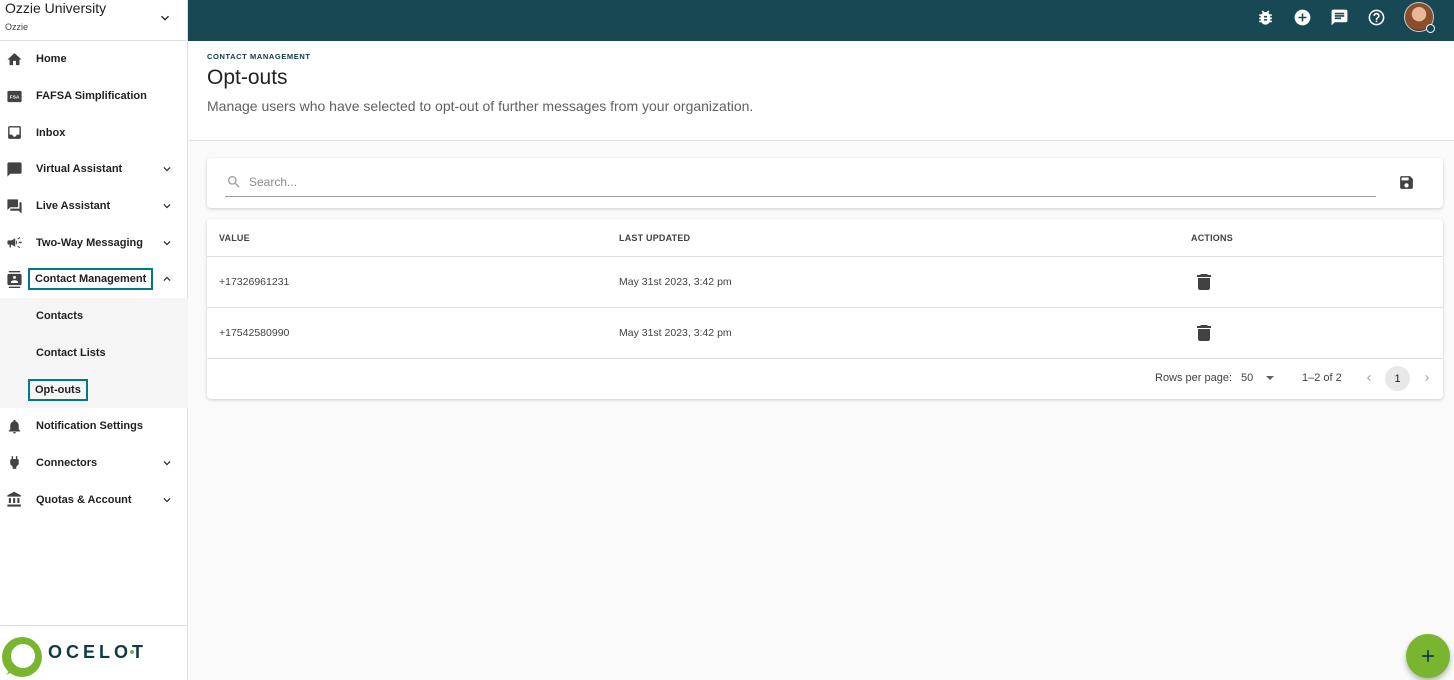 The image size is (1454, 680). What do you see at coordinates (1212, 238) in the screenshot?
I see `column-header-actions: ACTIONS` at bounding box center [1212, 238].